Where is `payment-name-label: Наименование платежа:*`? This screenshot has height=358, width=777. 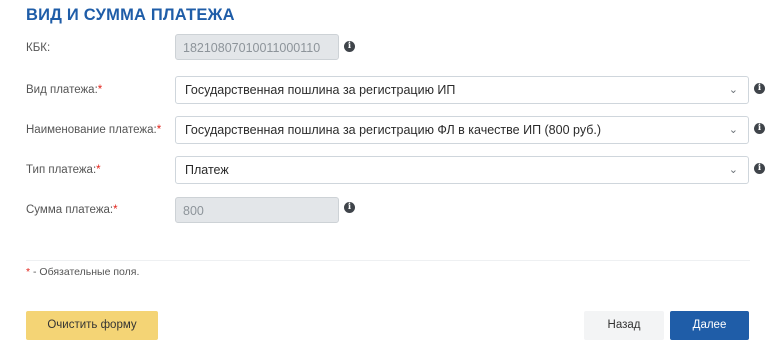
payment-name-label: Наименование платежа:* is located at coordinates (94, 130).